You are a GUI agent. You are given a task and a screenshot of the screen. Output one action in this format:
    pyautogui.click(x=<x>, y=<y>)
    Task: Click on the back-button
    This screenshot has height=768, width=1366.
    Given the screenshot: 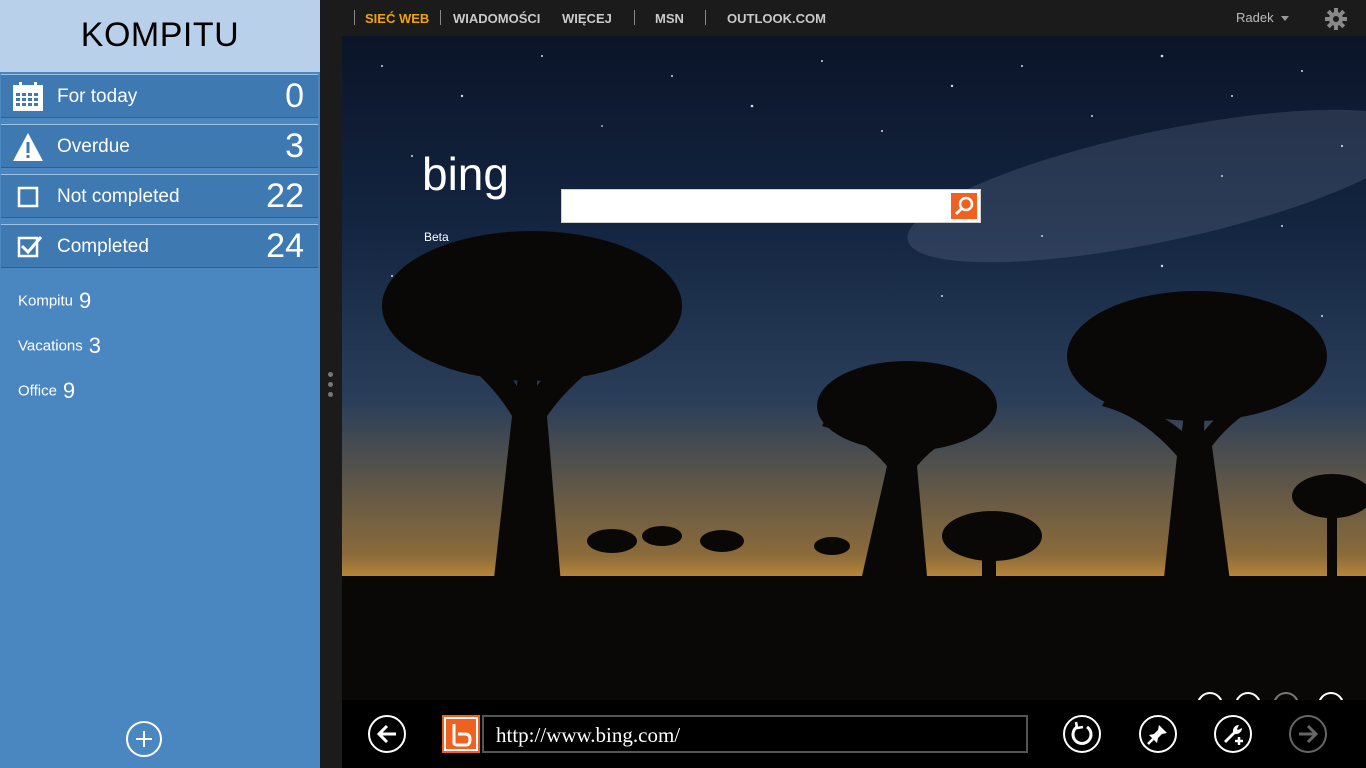 What is the action you would take?
    pyautogui.click(x=387, y=734)
    